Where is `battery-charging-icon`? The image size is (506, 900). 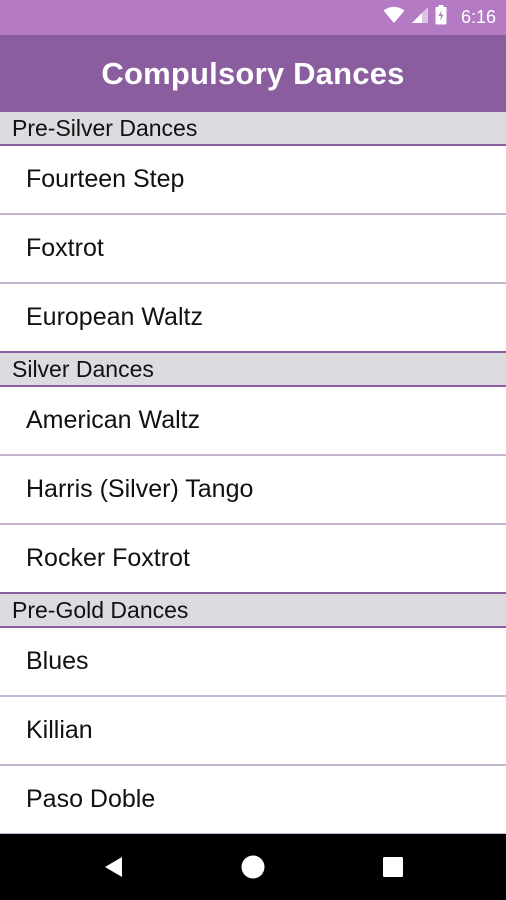 battery-charging-icon is located at coordinates (441, 17).